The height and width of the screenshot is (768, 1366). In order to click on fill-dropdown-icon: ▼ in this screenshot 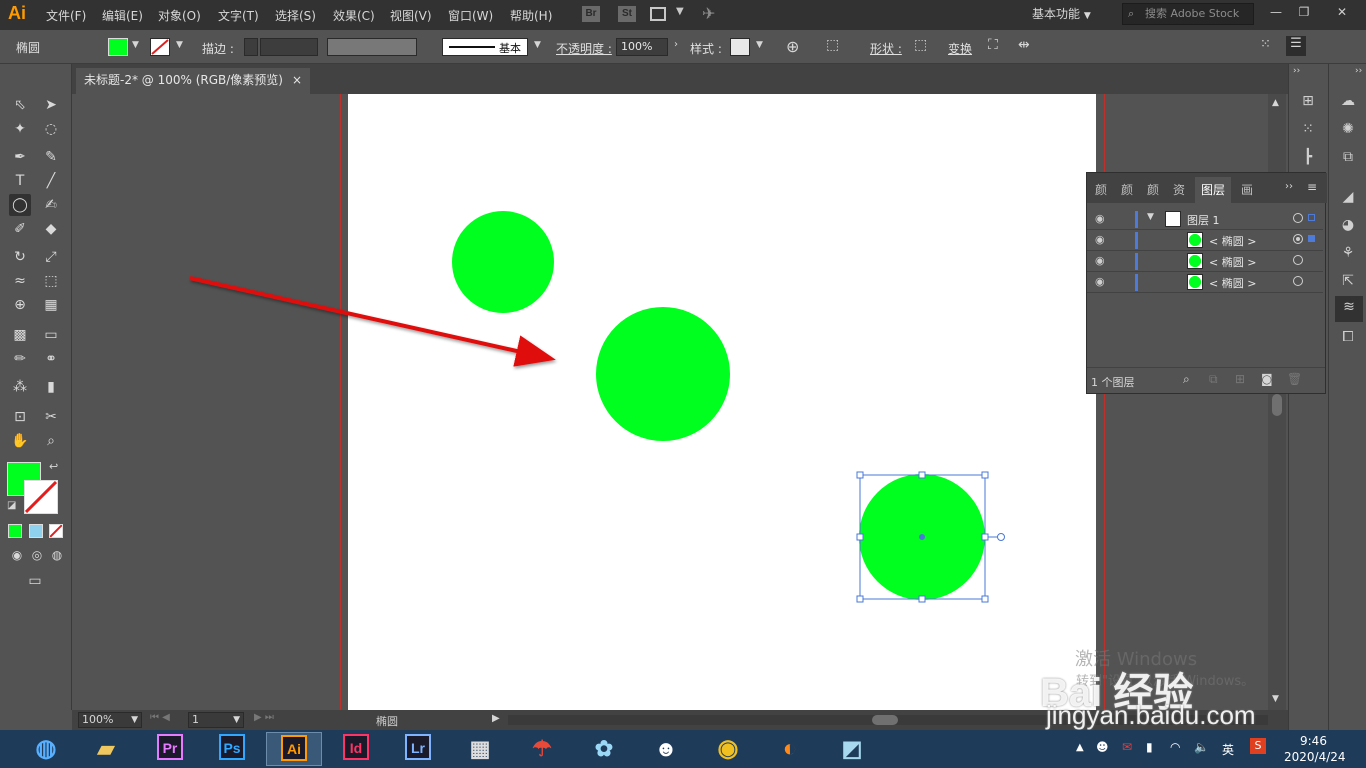, I will do `click(135, 45)`.